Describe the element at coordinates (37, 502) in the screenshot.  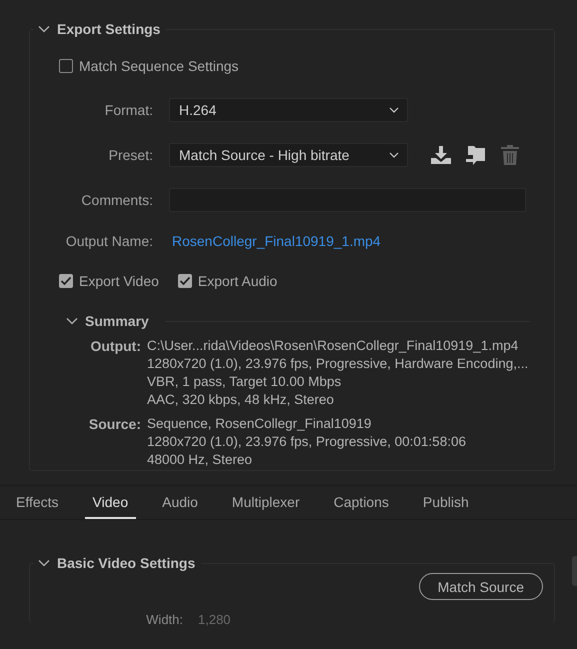
I see `tab: Effects` at that location.